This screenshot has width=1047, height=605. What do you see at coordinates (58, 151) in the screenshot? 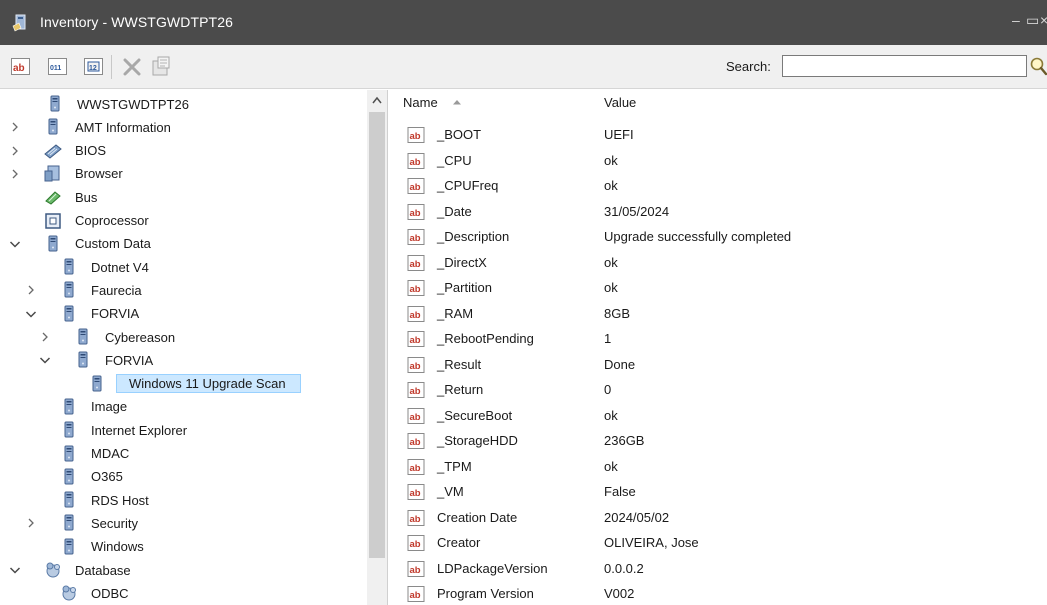
I see `tree-item-bios: BIOS` at bounding box center [58, 151].